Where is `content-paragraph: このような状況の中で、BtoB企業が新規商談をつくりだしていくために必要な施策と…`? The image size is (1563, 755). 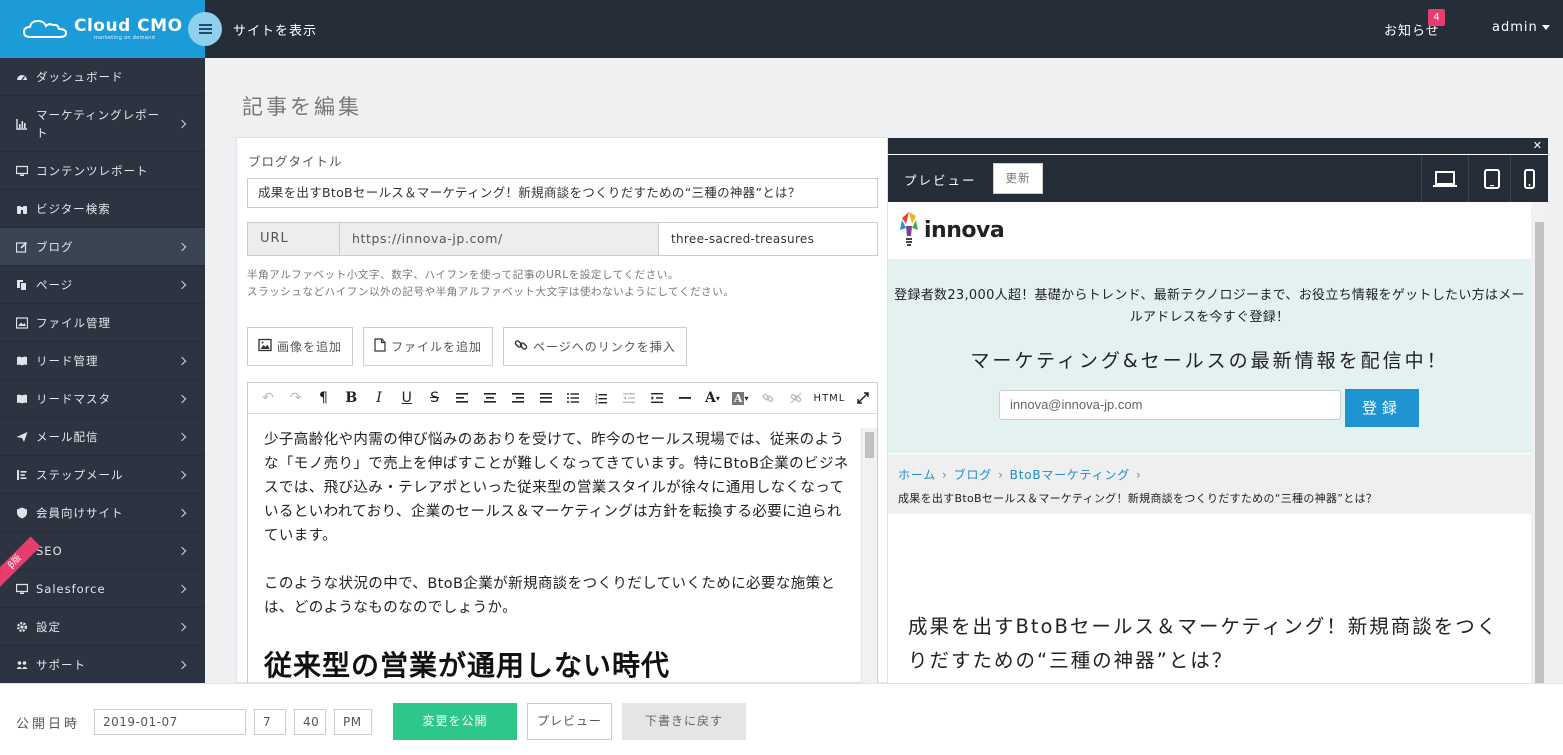 content-paragraph: このような状況の中で、BtoB企業が新規商談をつくりだしていくために必要な施策と… is located at coordinates (550, 596).